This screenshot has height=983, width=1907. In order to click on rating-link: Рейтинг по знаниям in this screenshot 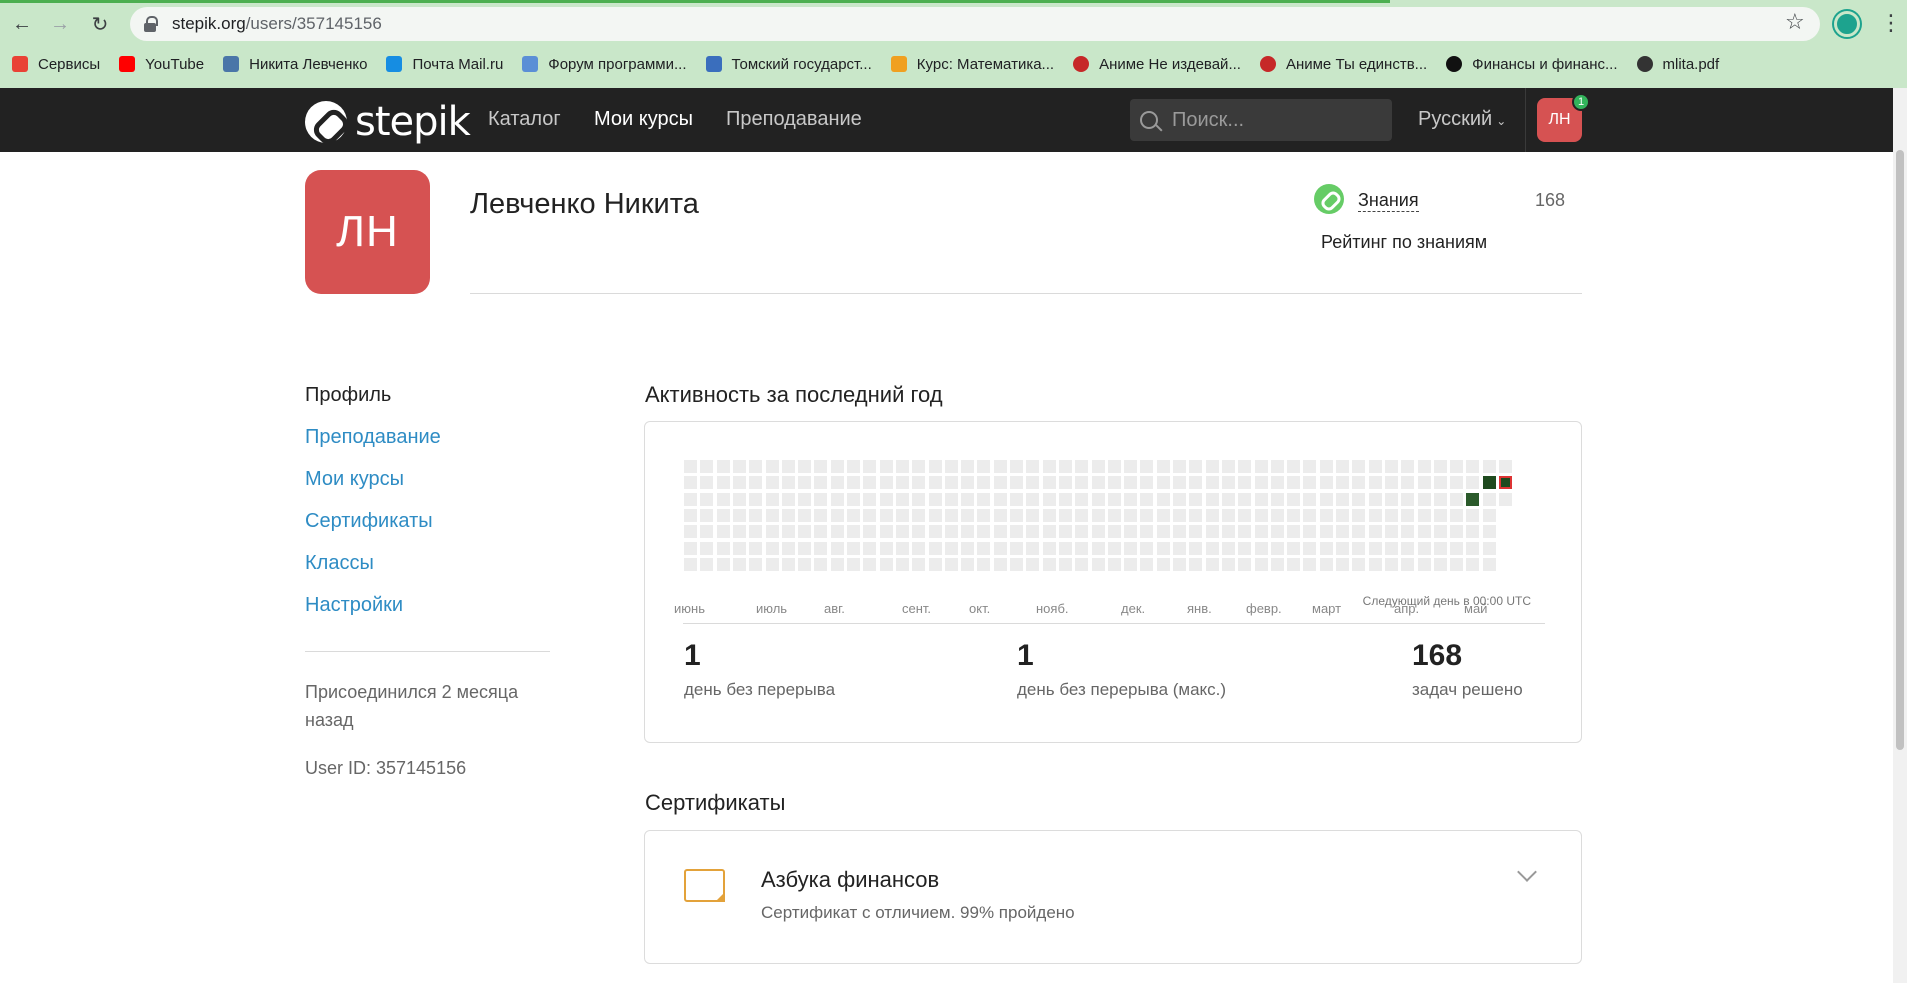, I will do `click(1404, 242)`.